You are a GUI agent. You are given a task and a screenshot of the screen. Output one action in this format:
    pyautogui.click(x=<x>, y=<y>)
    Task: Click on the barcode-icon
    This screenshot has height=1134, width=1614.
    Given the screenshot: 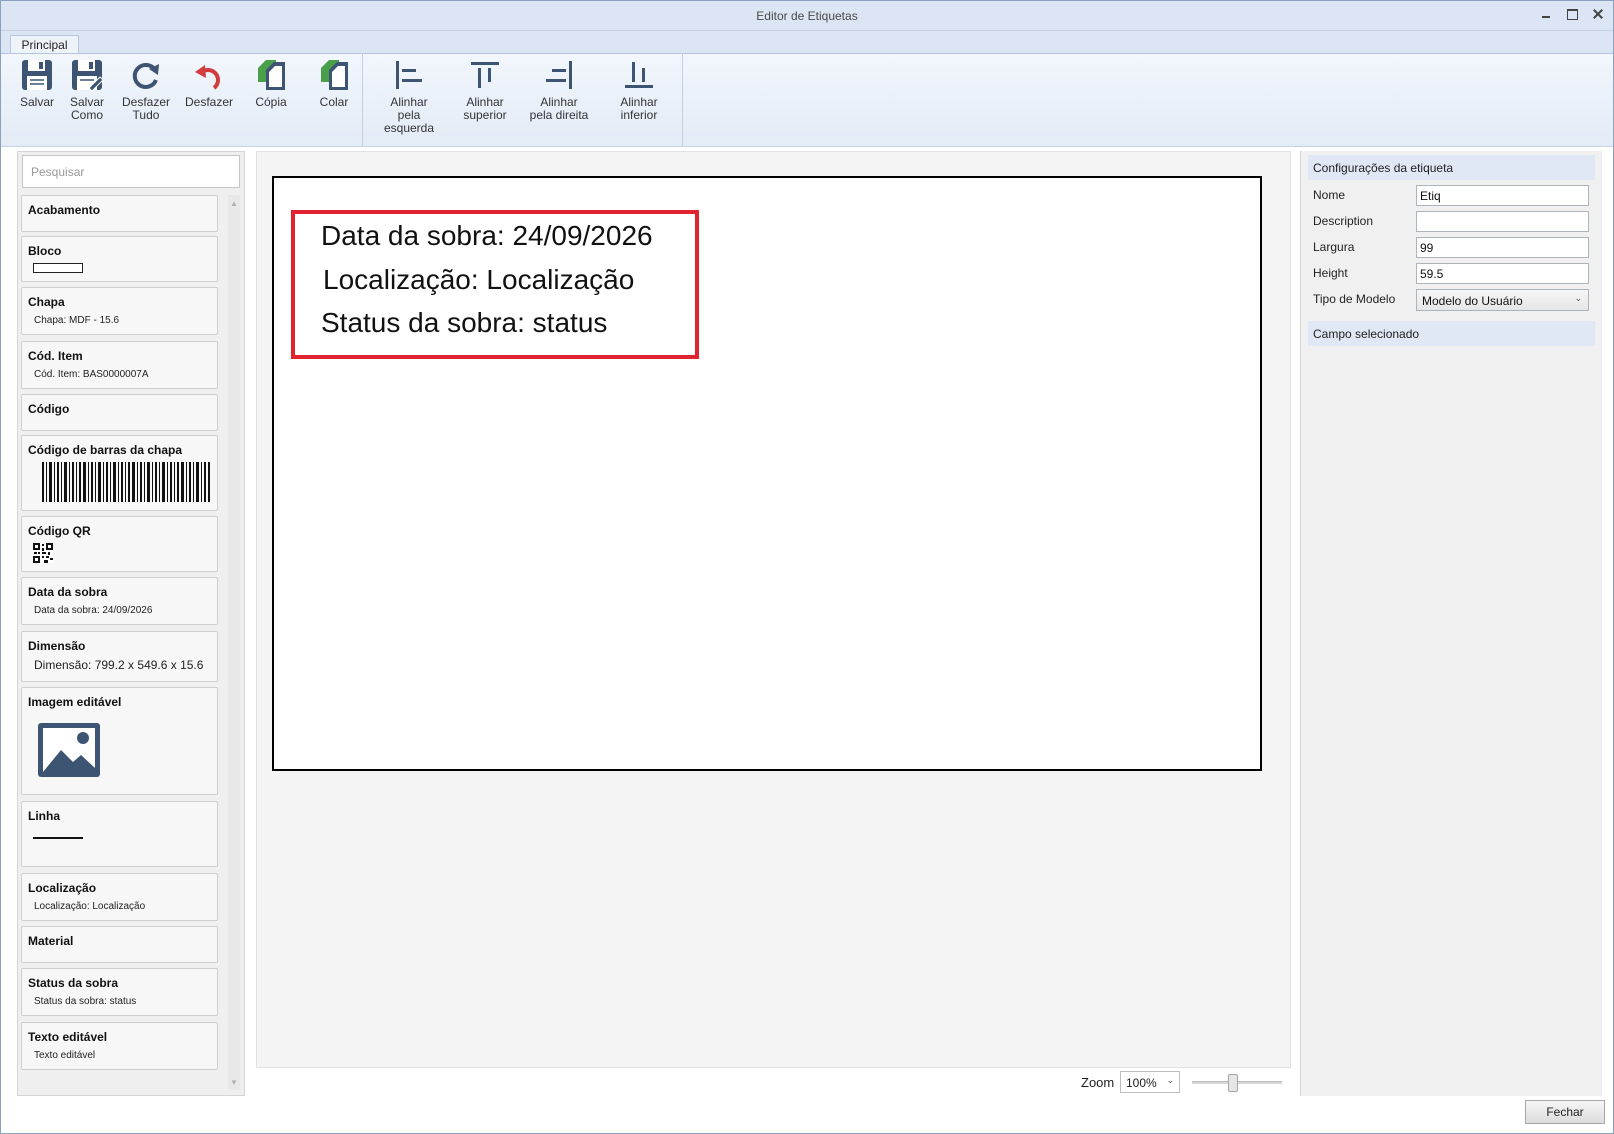 What is the action you would take?
    pyautogui.click(x=126, y=482)
    